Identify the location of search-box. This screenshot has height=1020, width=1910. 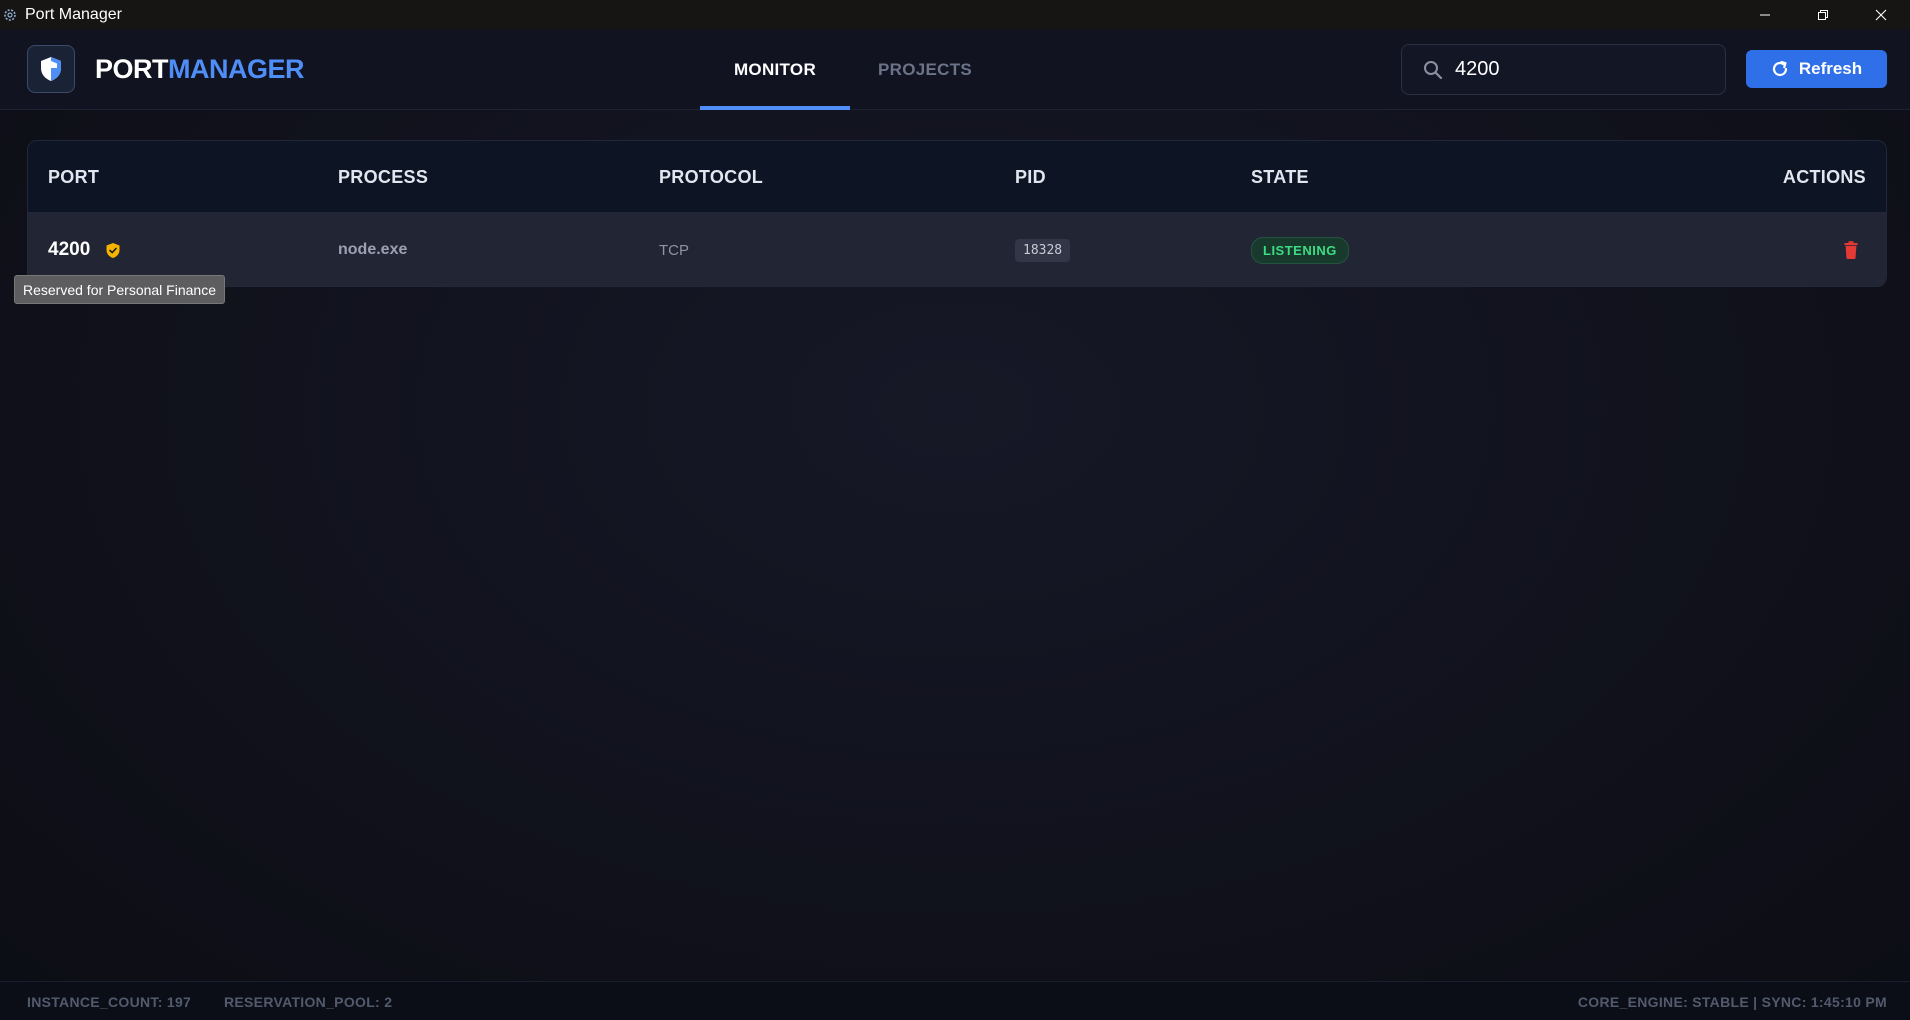
(1563, 69).